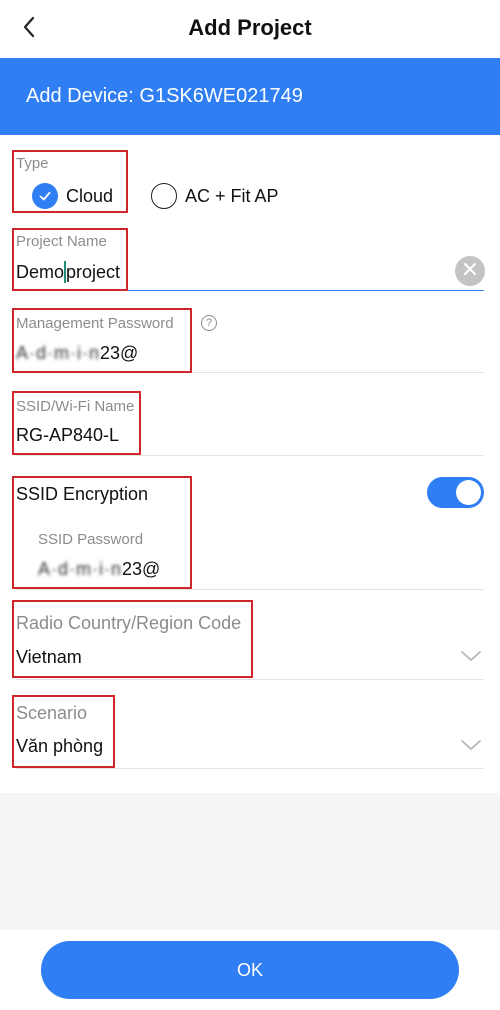 The width and height of the screenshot is (500, 1010). Describe the element at coordinates (129, 623) in the screenshot. I see `country-label: Radio Country/Region Code` at that location.